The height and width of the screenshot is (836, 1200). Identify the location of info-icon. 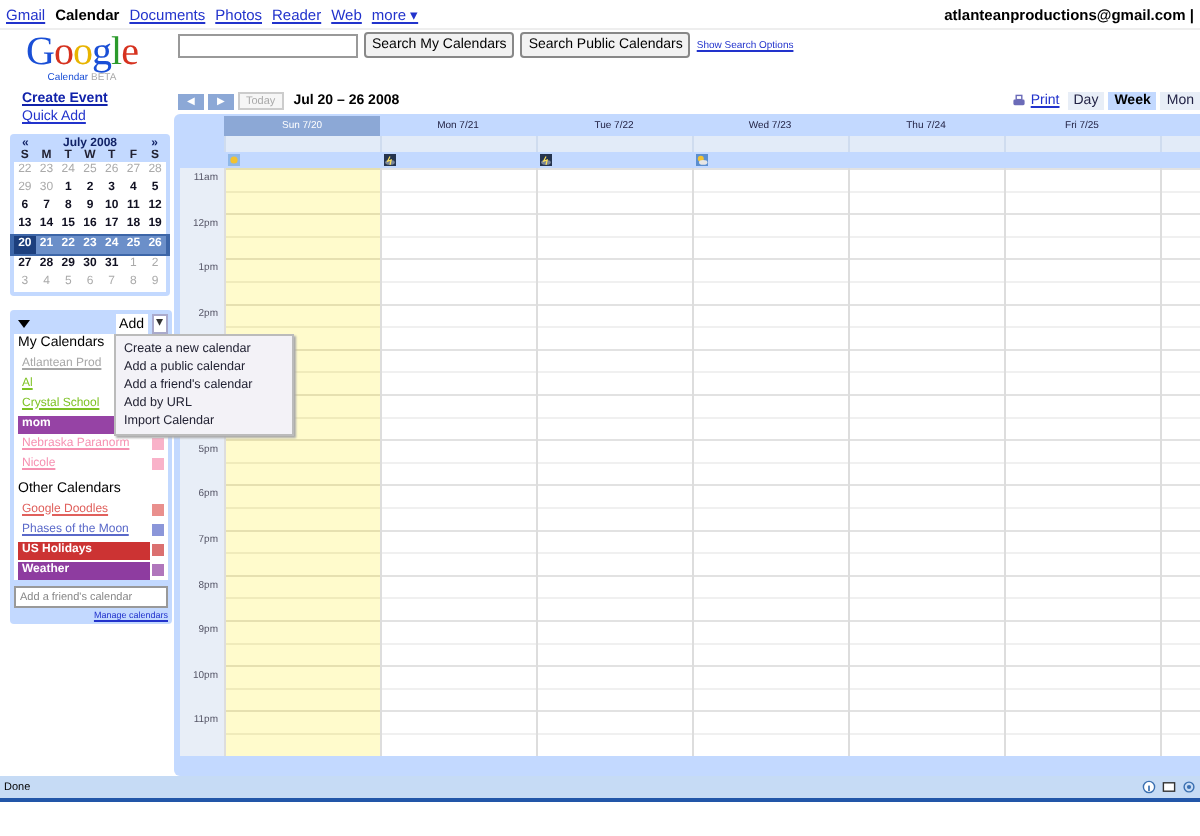
(1149, 787).